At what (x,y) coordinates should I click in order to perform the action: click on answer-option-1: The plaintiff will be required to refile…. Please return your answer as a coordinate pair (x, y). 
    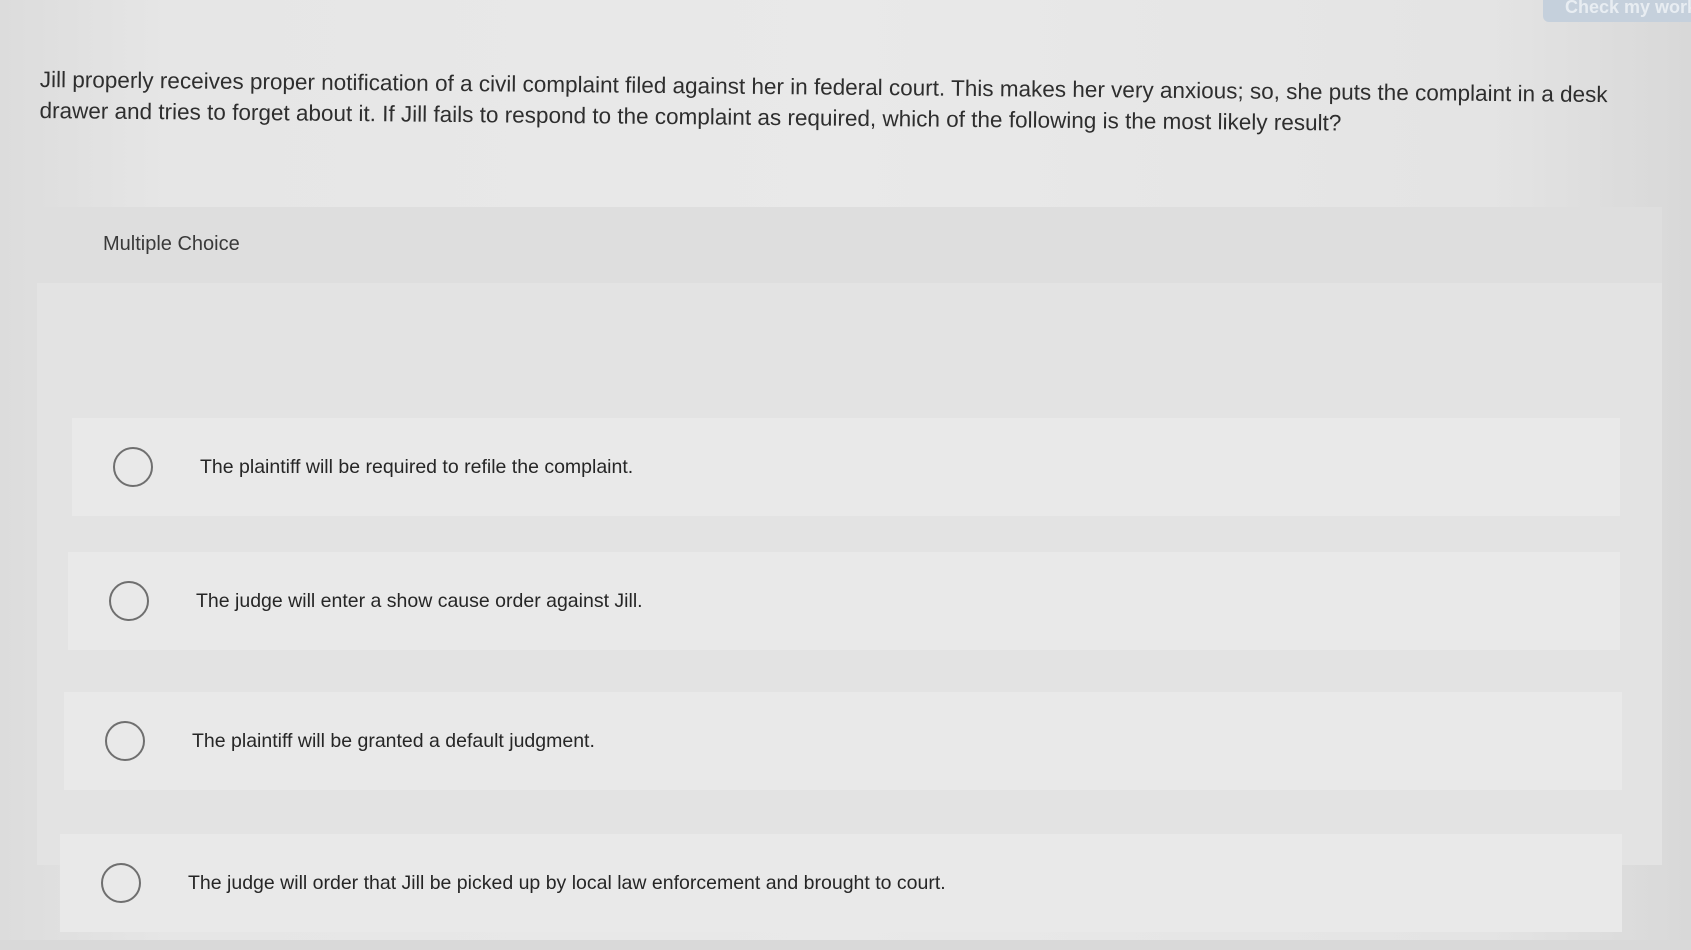
    Looking at the image, I should click on (846, 467).